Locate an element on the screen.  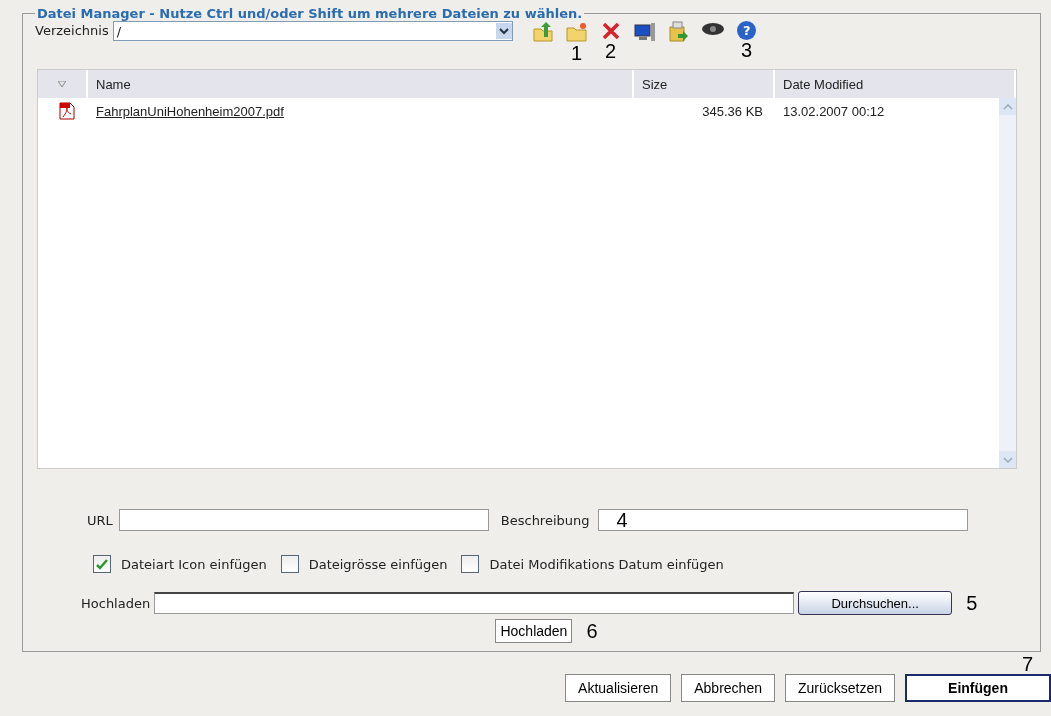
upload-button: Hochladen is located at coordinates (534, 631).